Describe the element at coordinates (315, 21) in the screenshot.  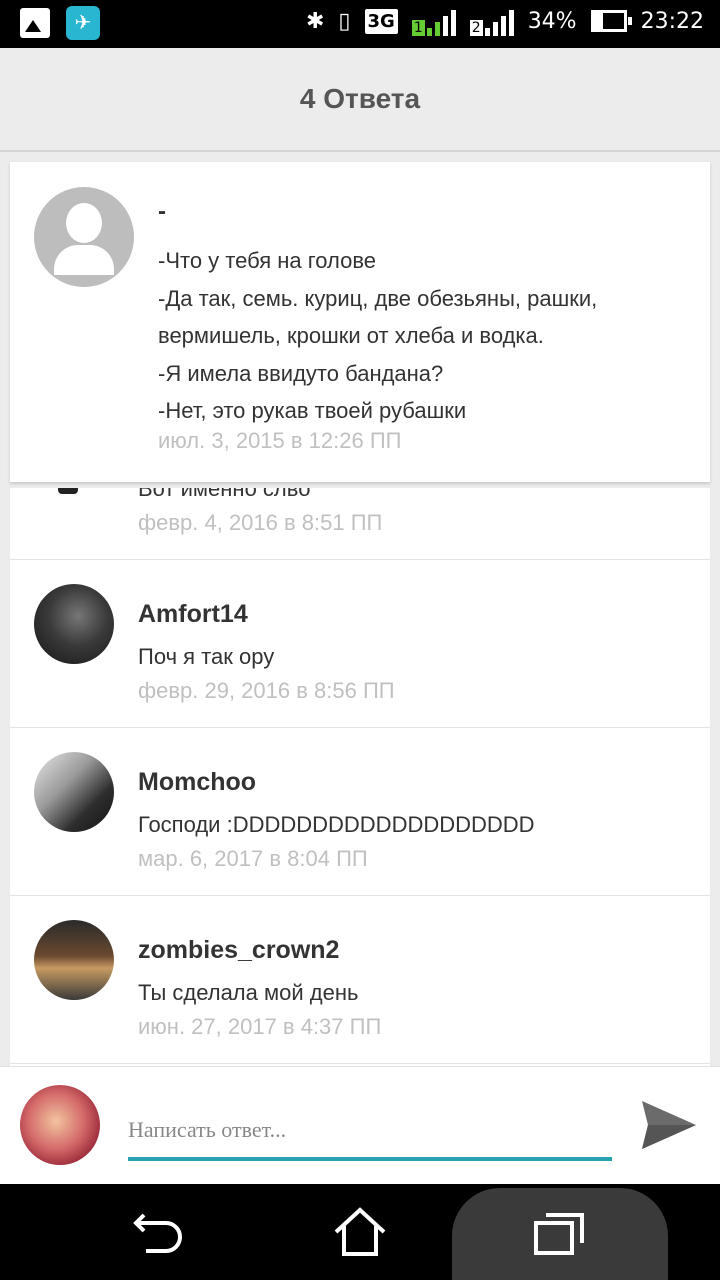
I see `bluetooth-icon: ✱` at that location.